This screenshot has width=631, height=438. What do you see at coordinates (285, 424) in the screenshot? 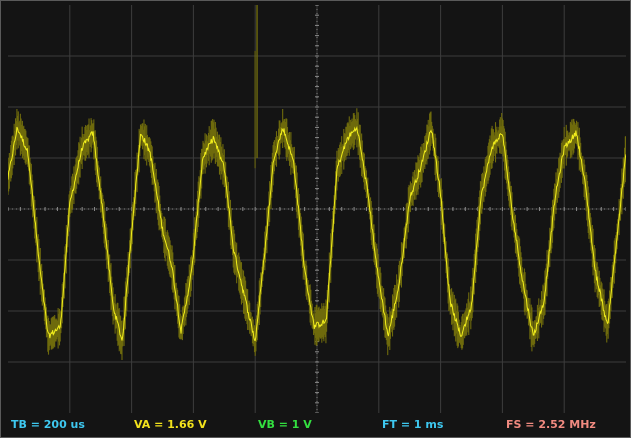
I see `channel-b-readout: VB = 1 V` at bounding box center [285, 424].